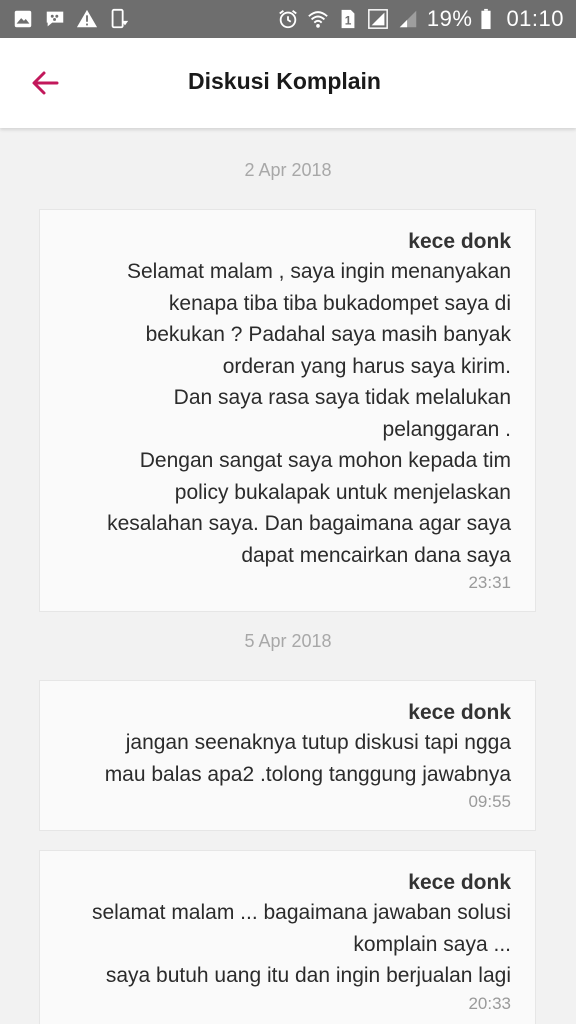 This screenshot has width=576, height=1024. I want to click on sim-icon: 1, so click(348, 19).